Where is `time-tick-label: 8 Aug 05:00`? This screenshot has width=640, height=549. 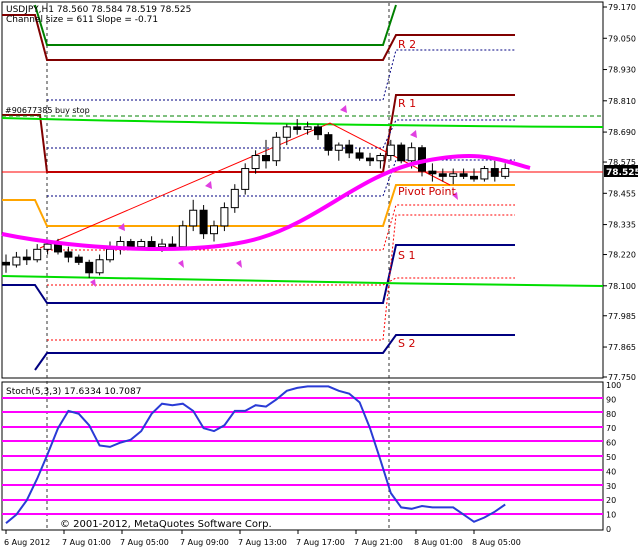 time-tick-label: 8 Aug 05:00 is located at coordinates (496, 542).